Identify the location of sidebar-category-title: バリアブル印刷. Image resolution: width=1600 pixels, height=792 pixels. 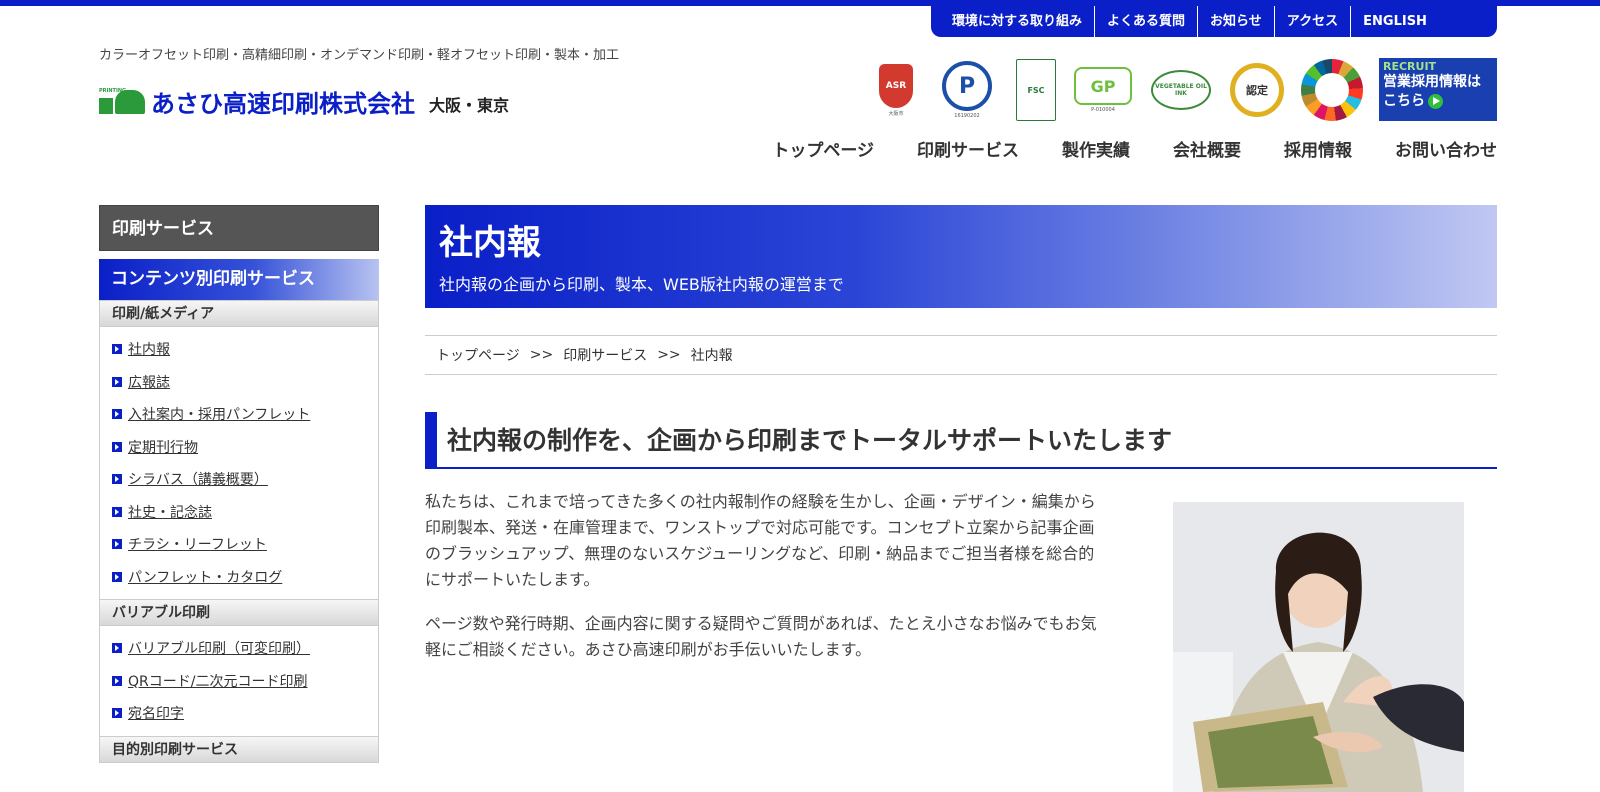
(239, 612).